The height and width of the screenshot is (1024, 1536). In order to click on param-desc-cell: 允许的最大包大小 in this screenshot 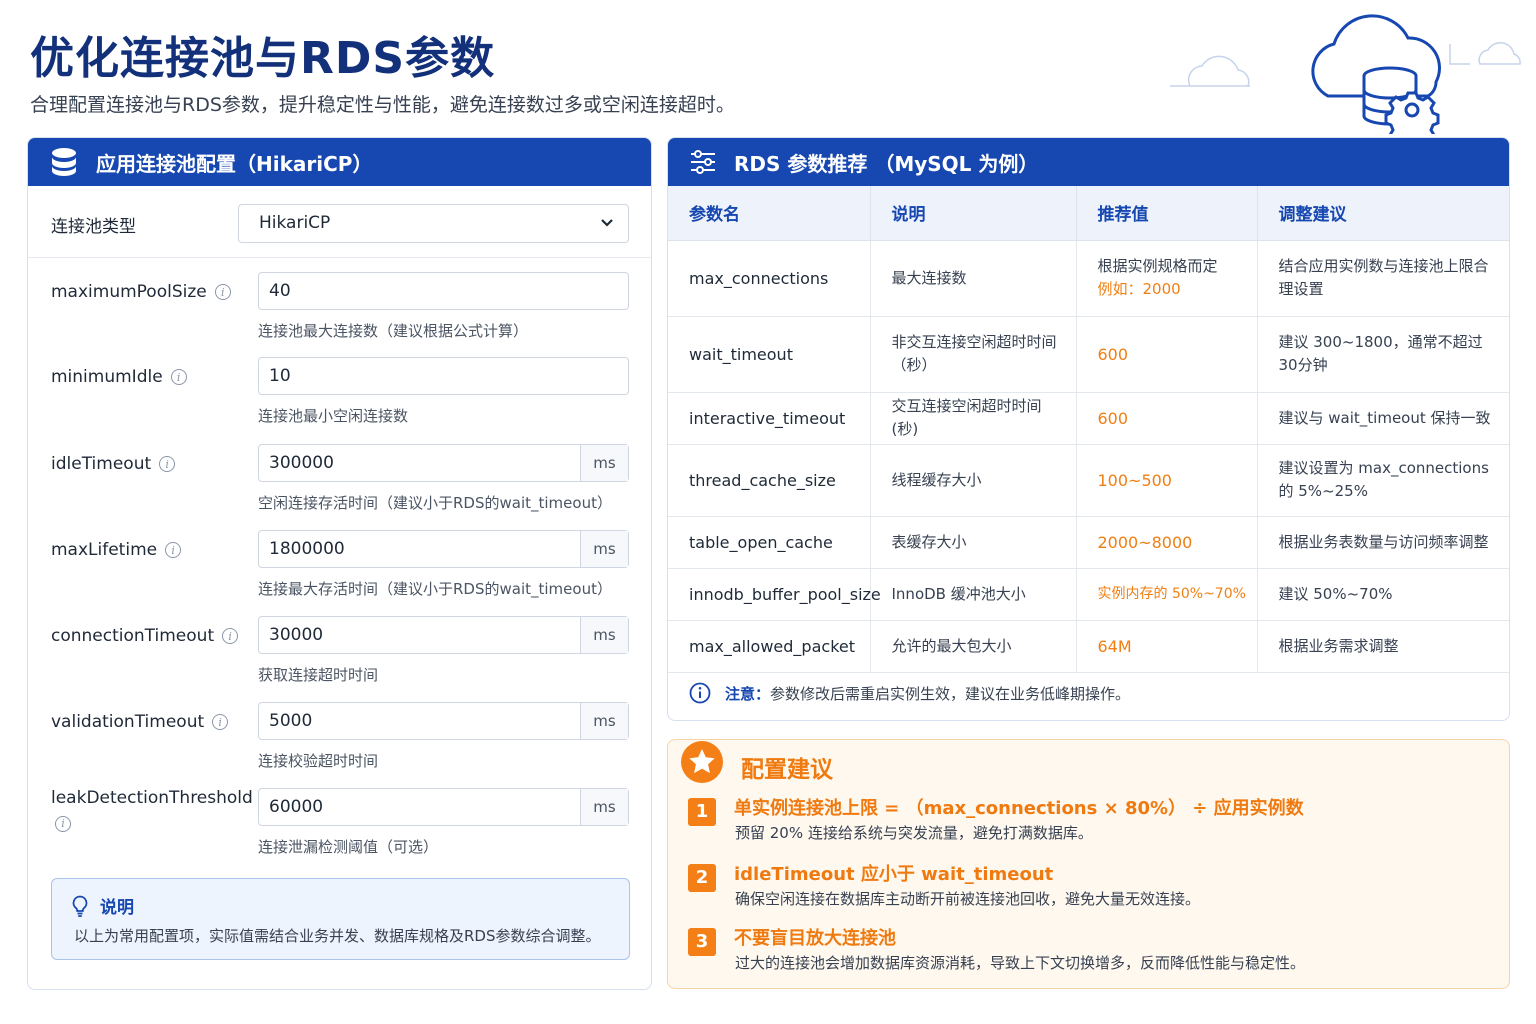, I will do `click(973, 646)`.